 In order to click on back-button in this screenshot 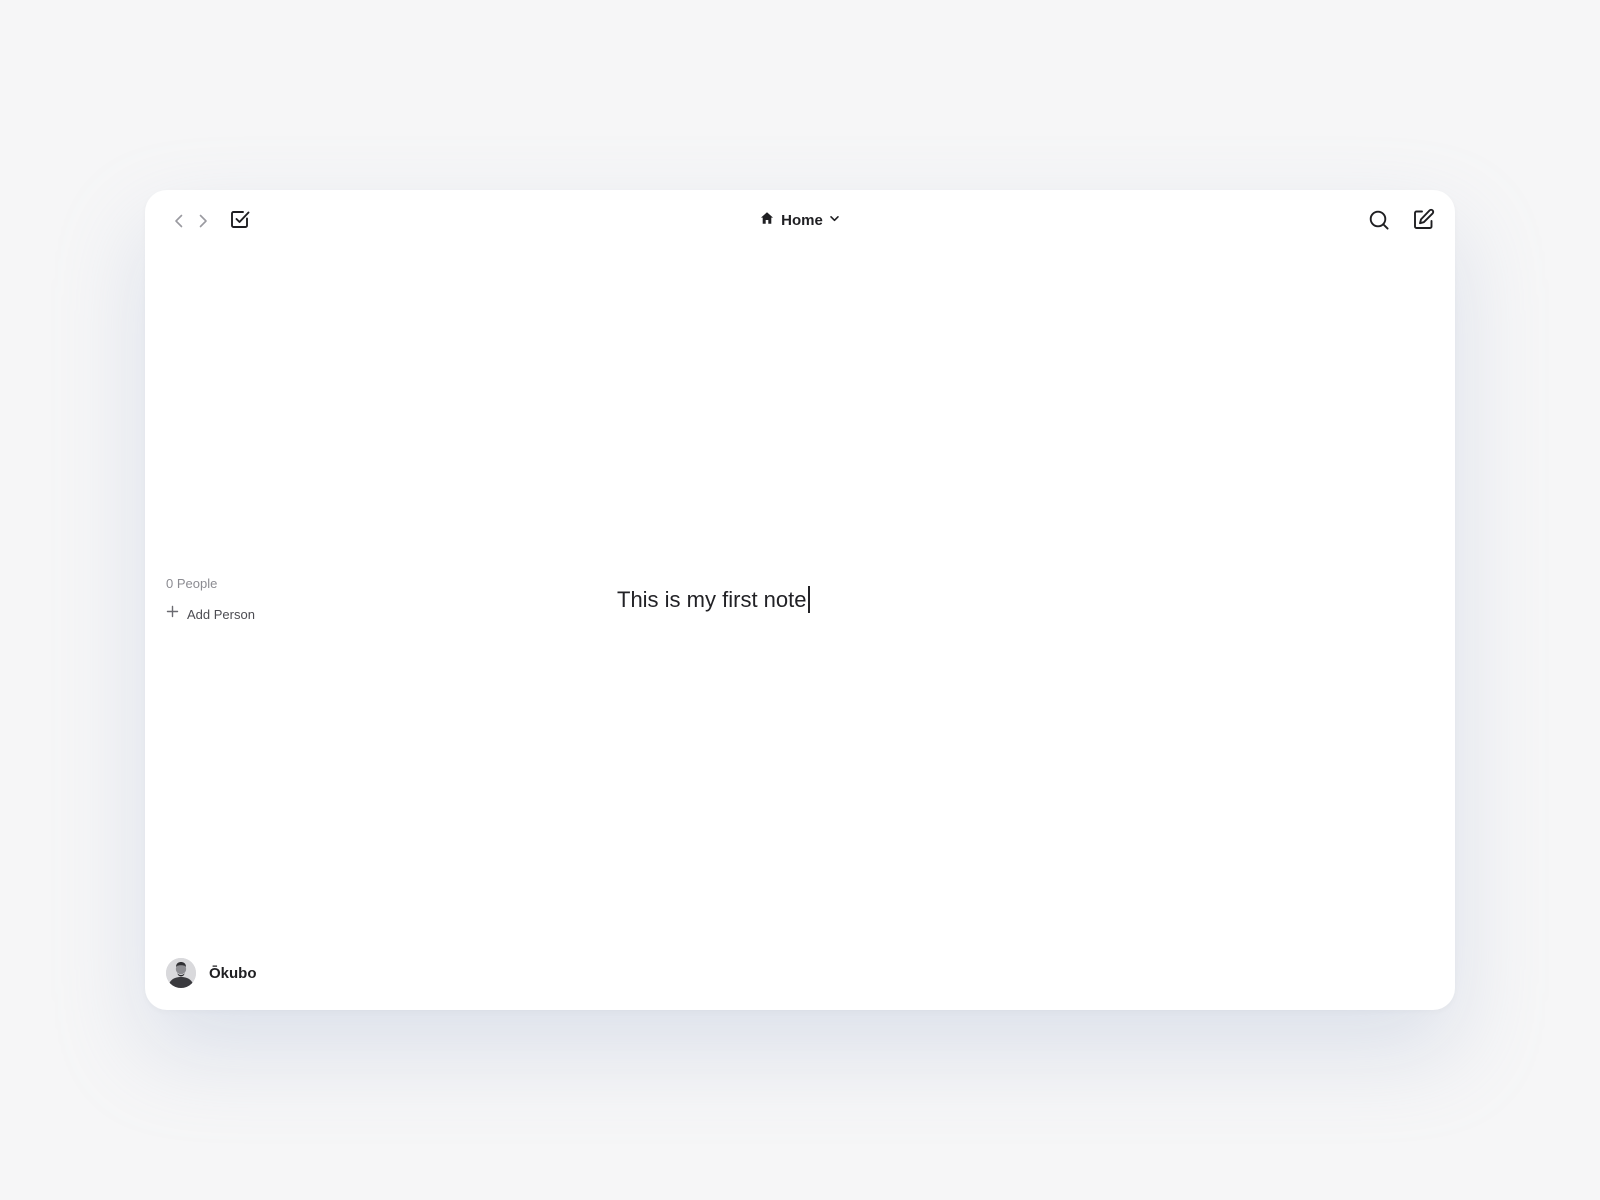, I will do `click(179, 221)`.